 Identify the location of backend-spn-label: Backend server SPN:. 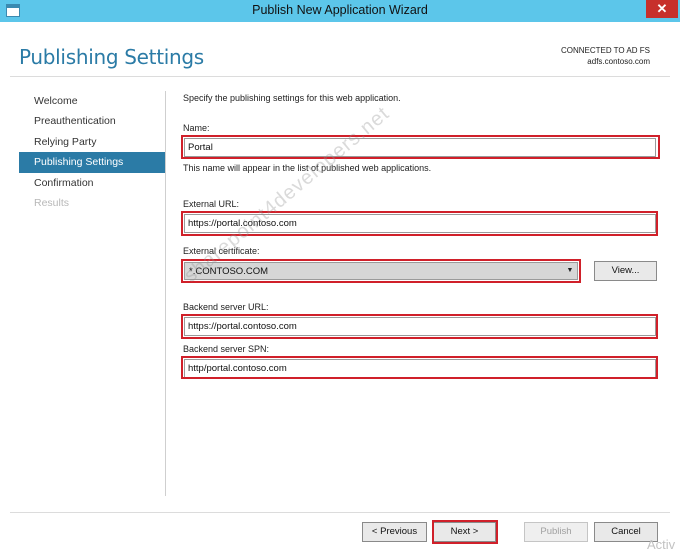
(226, 349).